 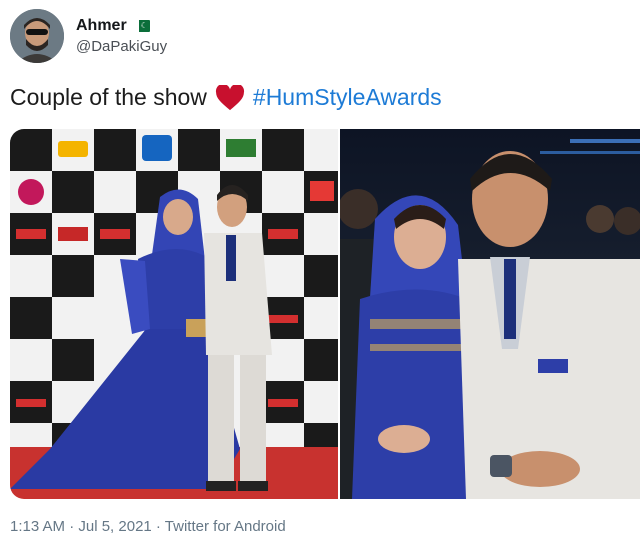 What do you see at coordinates (108, 97) in the screenshot?
I see `tweet-body: Couple of the show` at bounding box center [108, 97].